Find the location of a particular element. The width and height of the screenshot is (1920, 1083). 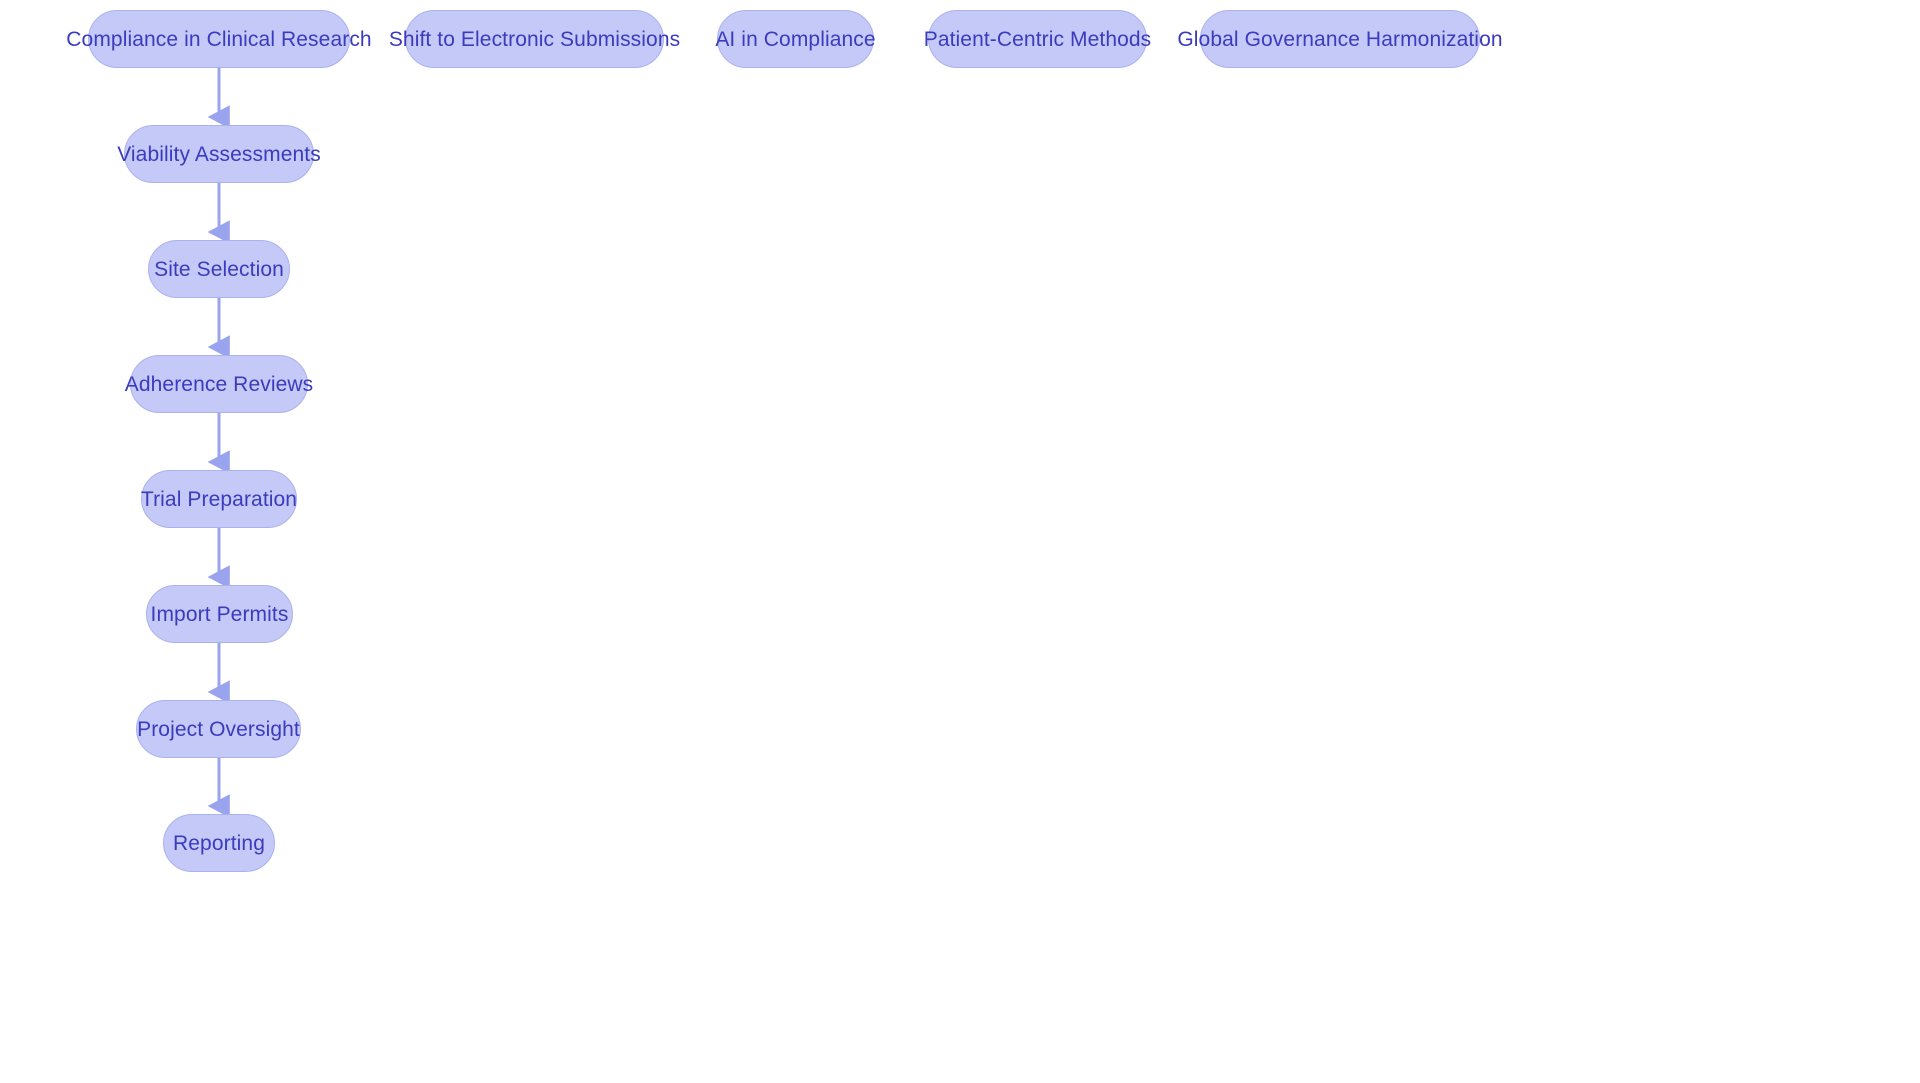

node-viability-assessments: Viability Assessments is located at coordinates (219, 154).